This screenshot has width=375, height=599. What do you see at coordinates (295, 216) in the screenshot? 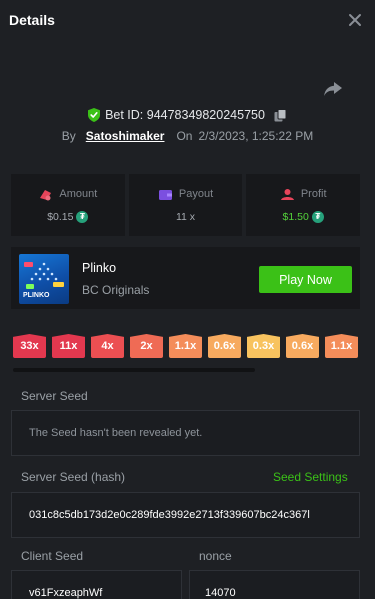
I see `profit-value: $1.50` at bounding box center [295, 216].